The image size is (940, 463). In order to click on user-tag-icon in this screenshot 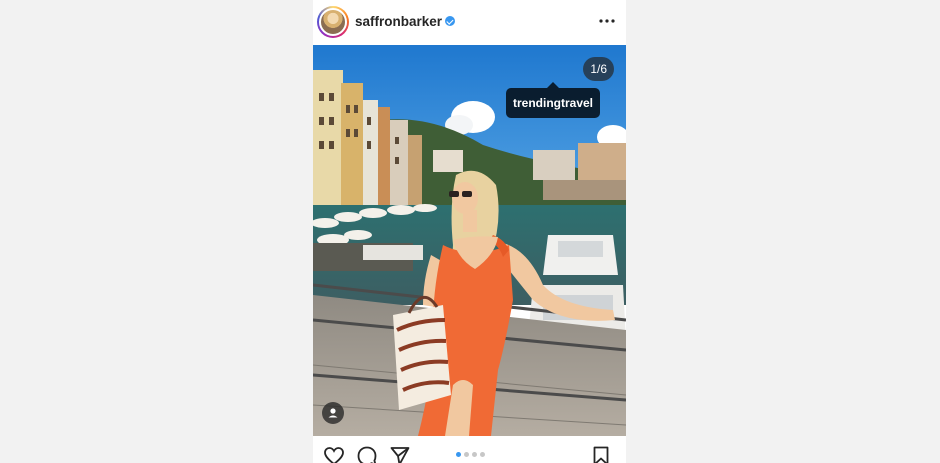, I will do `click(333, 413)`.